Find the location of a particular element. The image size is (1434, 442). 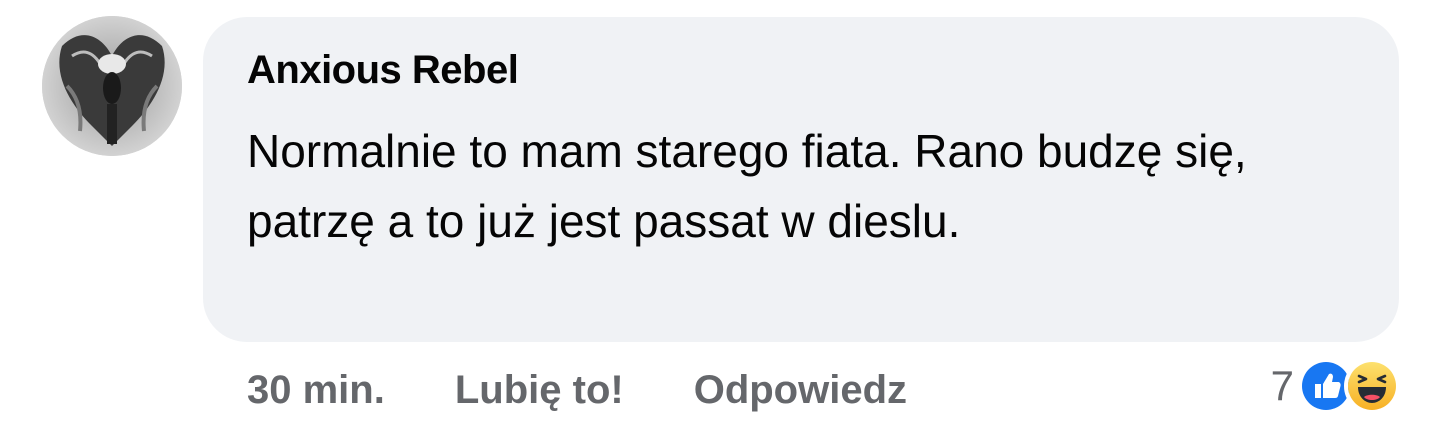

comment-actions: 30 min. Lubię to! Odpowiedz is located at coordinates (577, 390).